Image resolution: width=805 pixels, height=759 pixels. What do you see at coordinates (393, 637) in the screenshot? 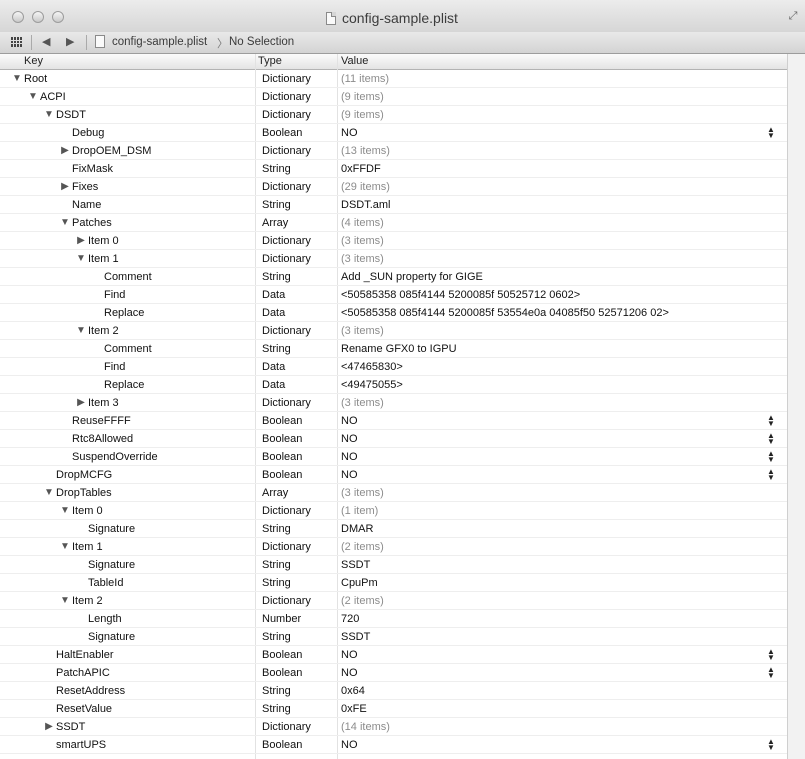
I see `table-row: Signature String SSDT` at bounding box center [393, 637].